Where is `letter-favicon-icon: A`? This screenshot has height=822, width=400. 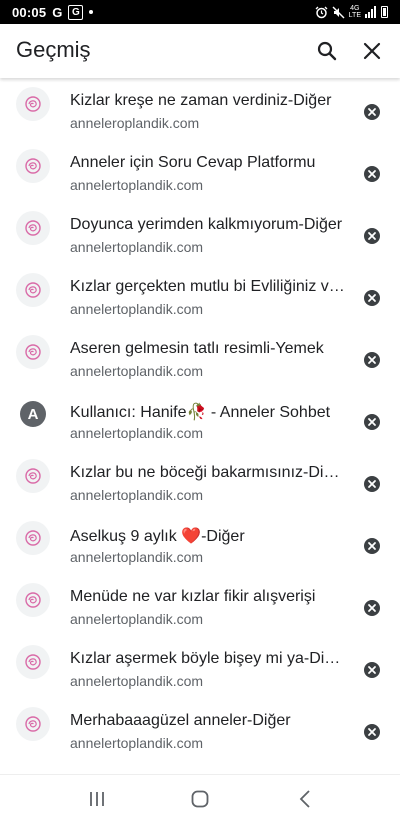
letter-favicon-icon: A is located at coordinates (33, 414).